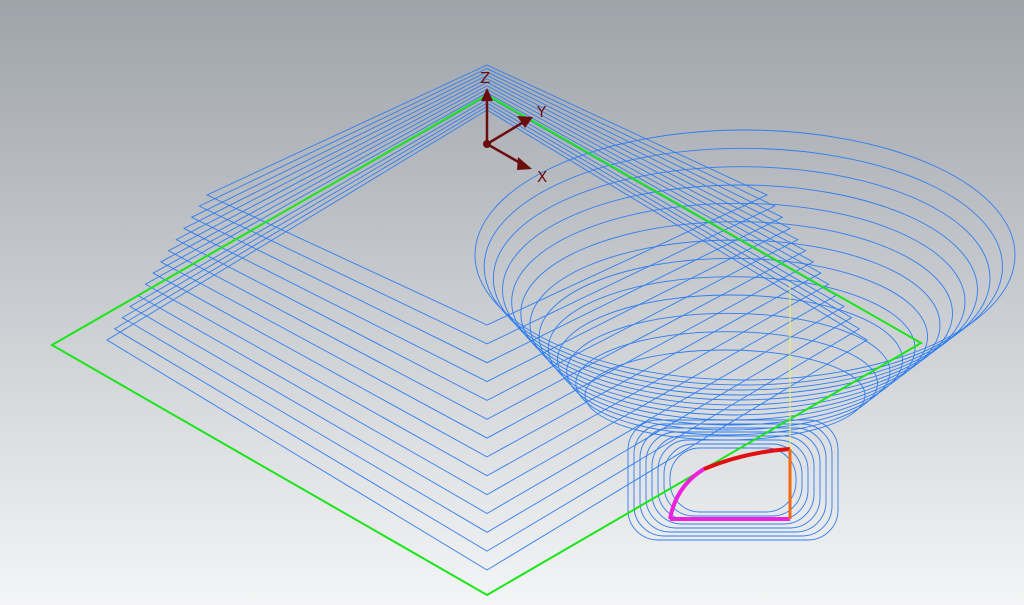  What do you see at coordinates (541, 112) in the screenshot?
I see `y-axis-label: Y` at bounding box center [541, 112].